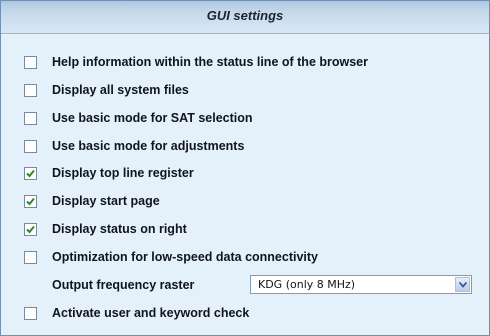 The image size is (490, 336). I want to click on frequency-raster-value: KDG (only 8 MHz), so click(307, 284).